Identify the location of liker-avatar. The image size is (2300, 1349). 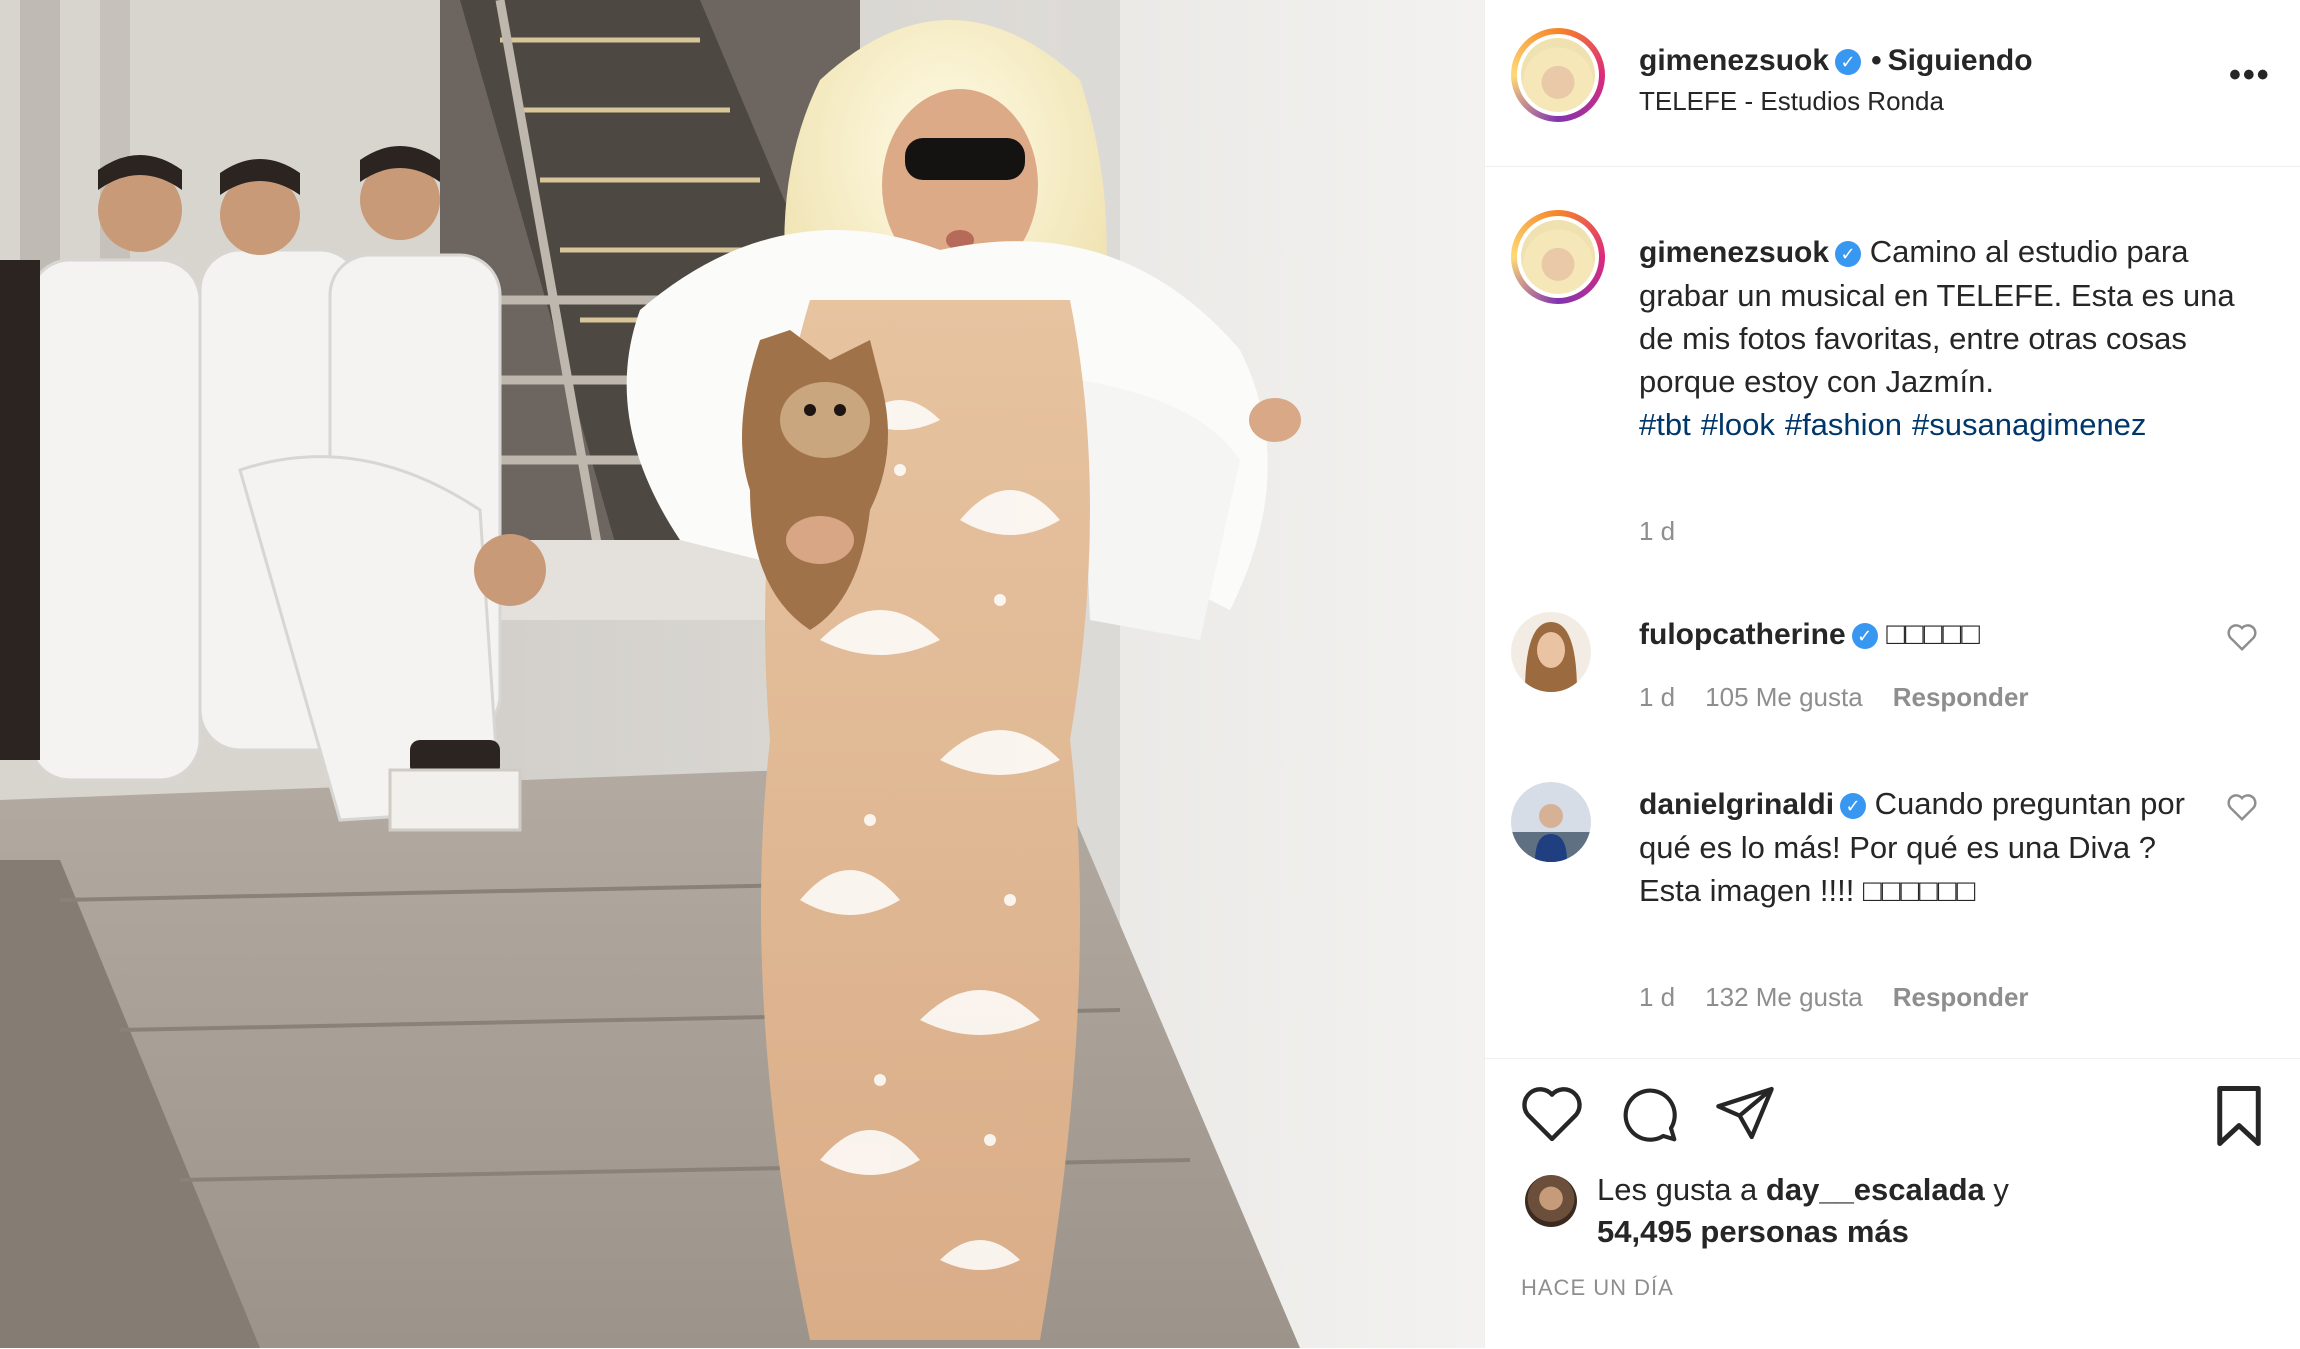
(1551, 1201).